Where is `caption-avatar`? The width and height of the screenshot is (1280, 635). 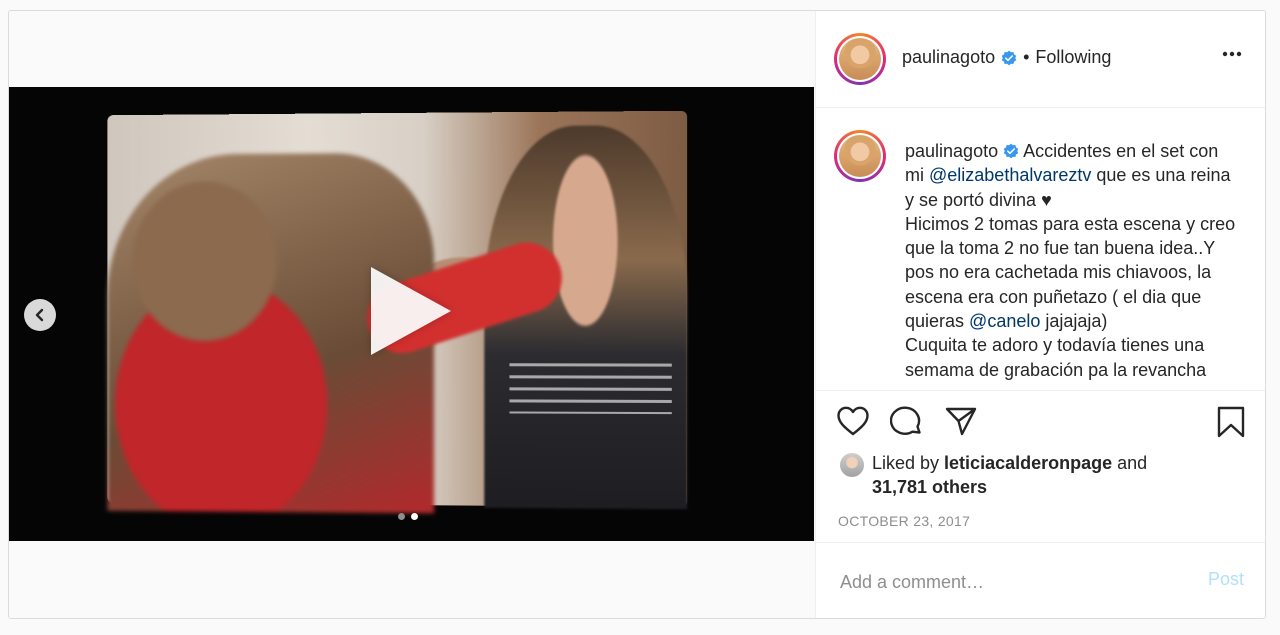
caption-avatar is located at coordinates (860, 156).